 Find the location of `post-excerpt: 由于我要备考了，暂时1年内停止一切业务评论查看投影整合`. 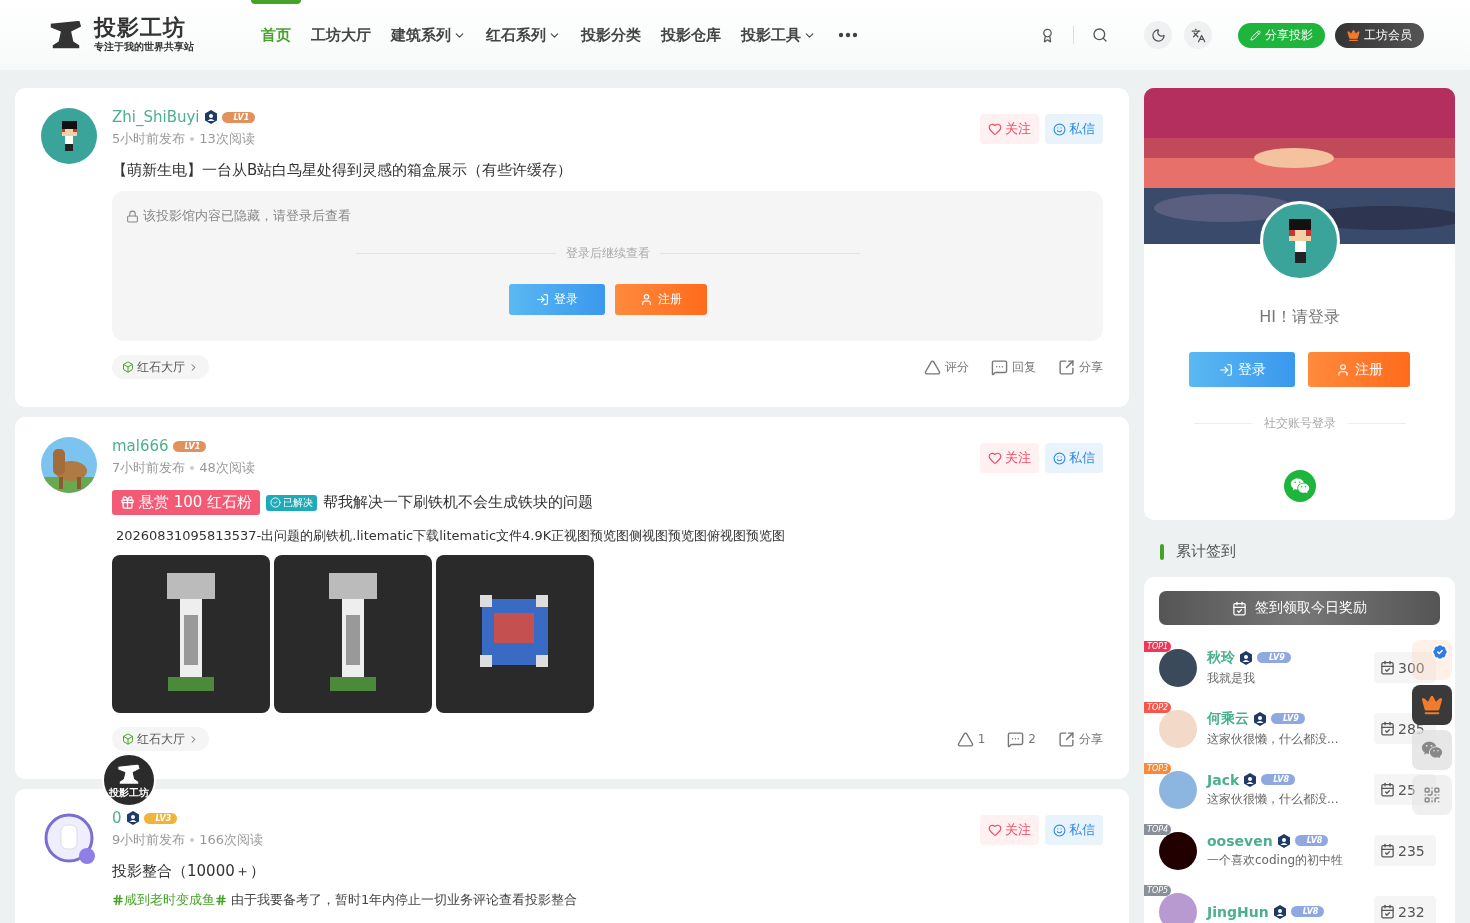

post-excerpt: 由于我要备考了，暂时1年内停止一切业务评论查看投影整合 is located at coordinates (404, 900).